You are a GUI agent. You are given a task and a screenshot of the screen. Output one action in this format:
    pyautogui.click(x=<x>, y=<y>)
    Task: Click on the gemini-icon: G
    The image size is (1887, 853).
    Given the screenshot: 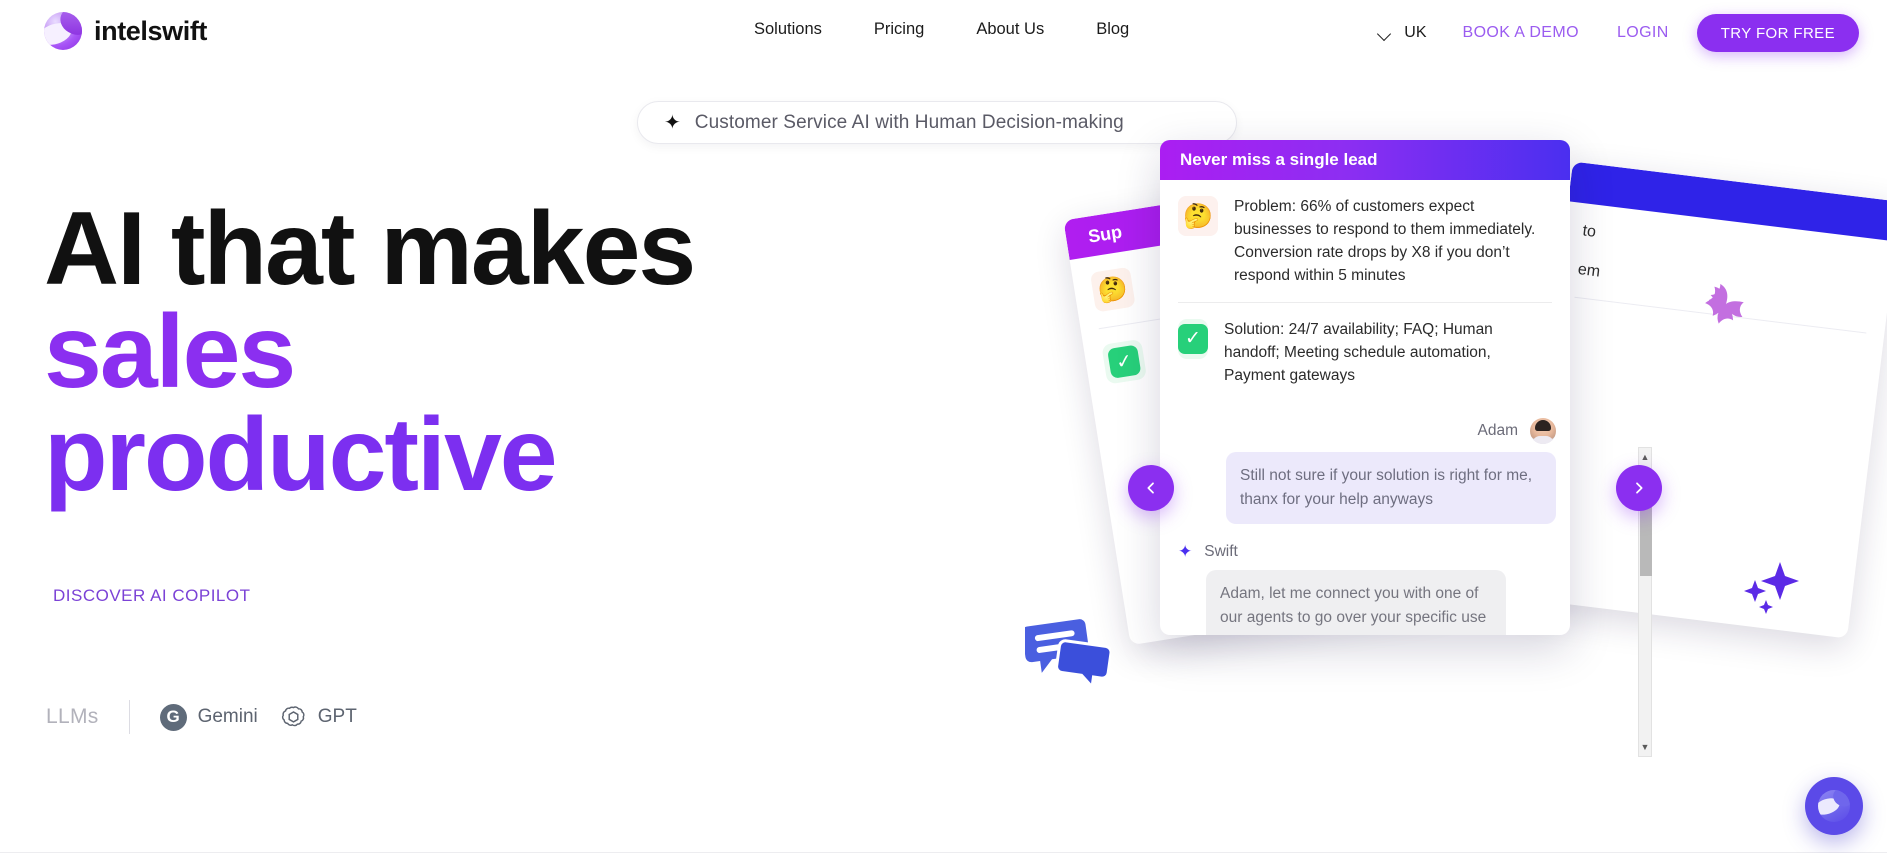 What is the action you would take?
    pyautogui.click(x=173, y=717)
    